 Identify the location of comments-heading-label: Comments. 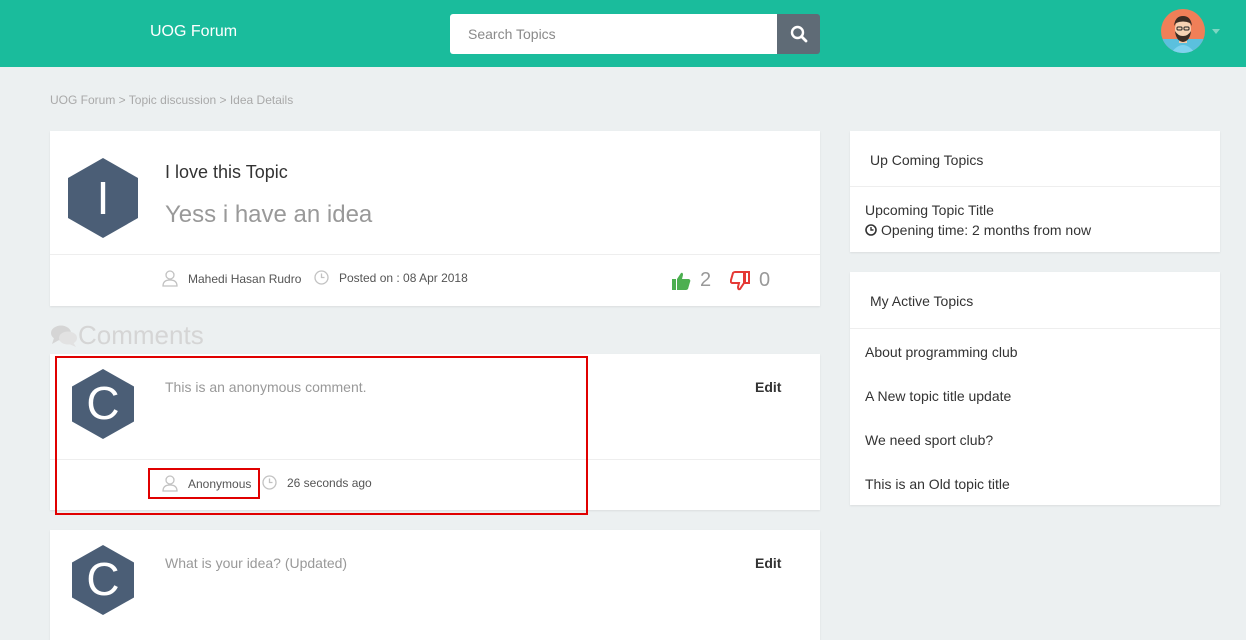
(141, 335).